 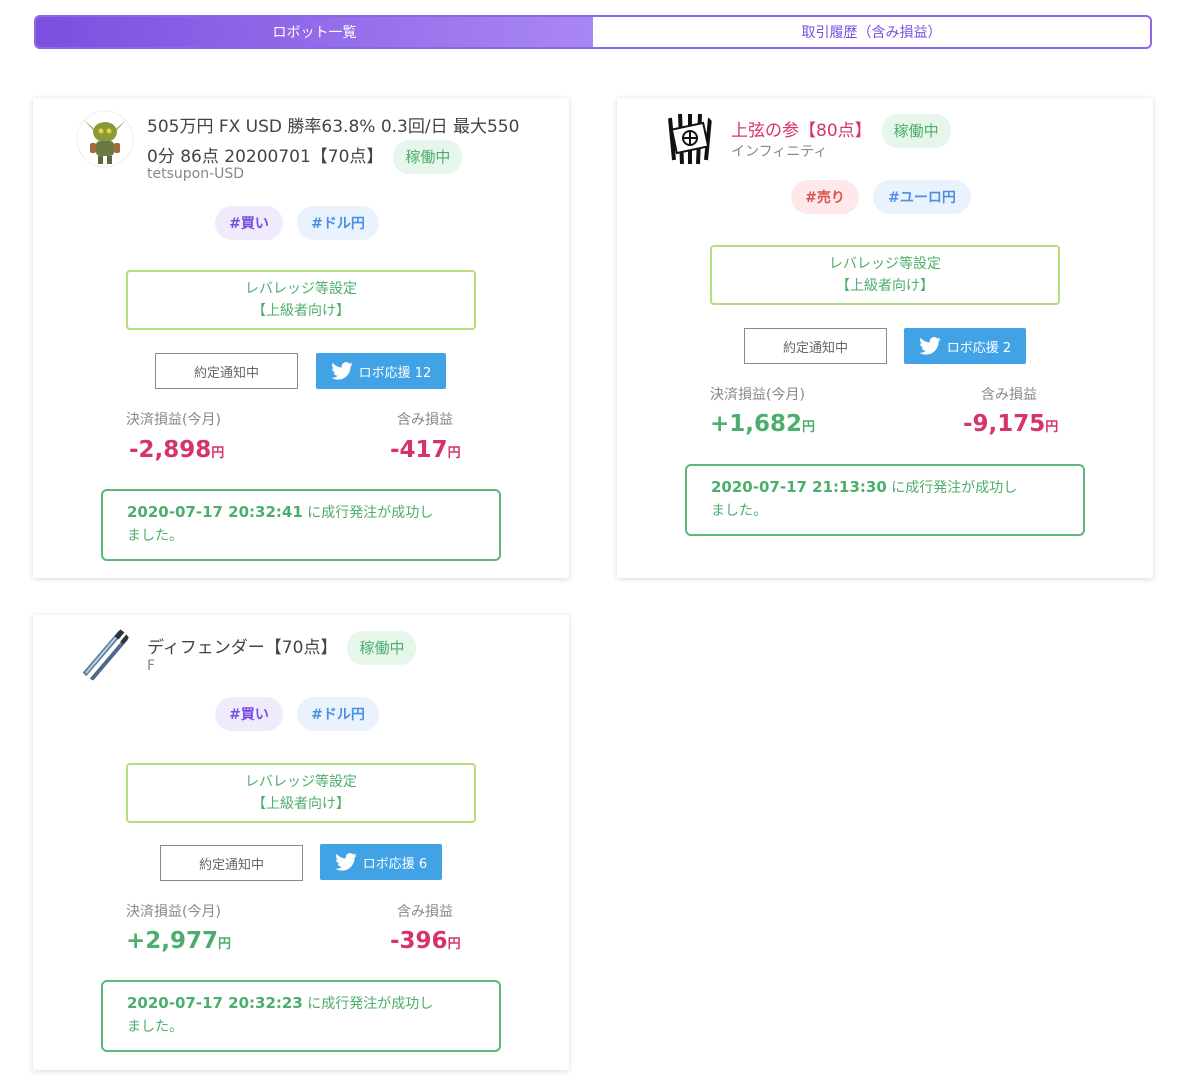 I want to click on order-message-box: 2020-07-17 21:13:30 に成行発注が成功し ました。, so click(x=885, y=500).